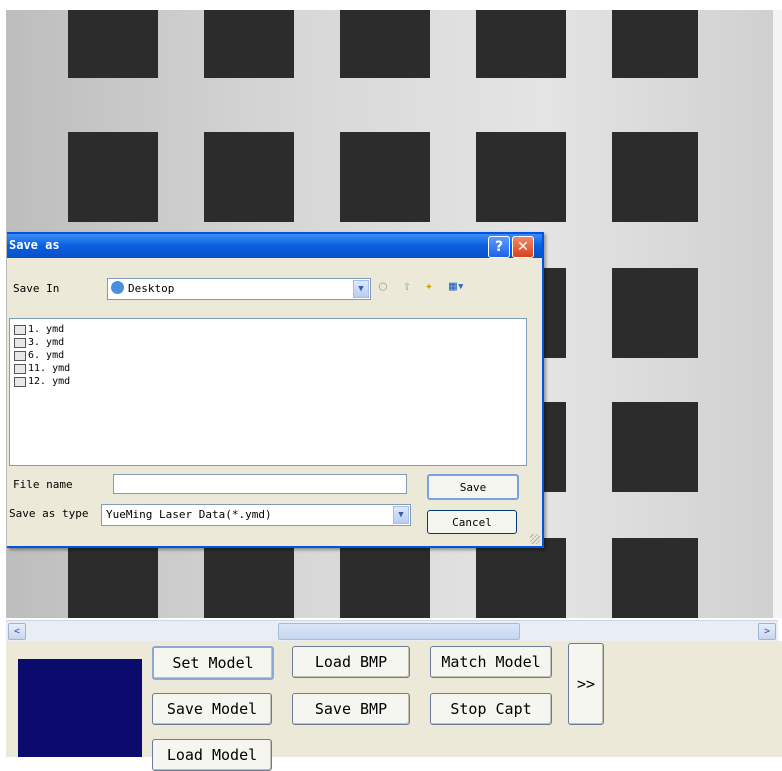 The image size is (782, 771). I want to click on back-icon: ◯, so click(383, 286).